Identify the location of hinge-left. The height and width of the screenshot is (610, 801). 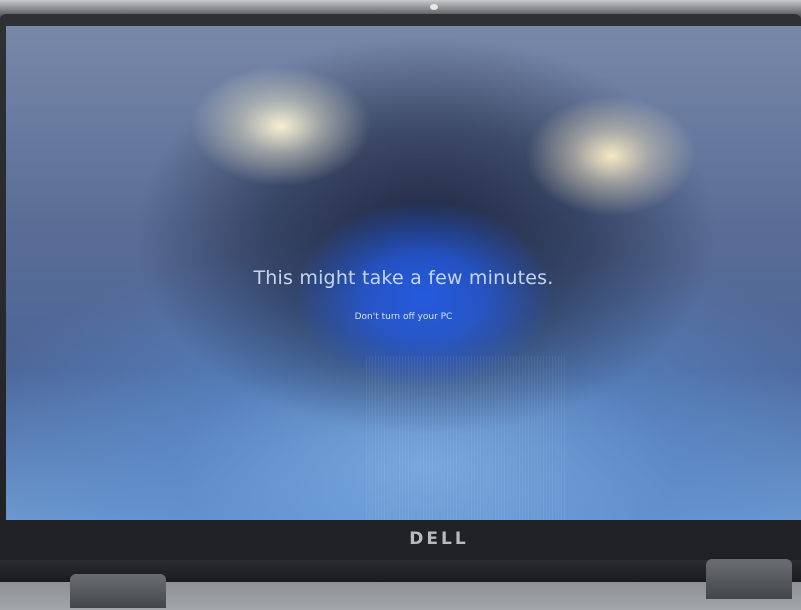
(118, 591).